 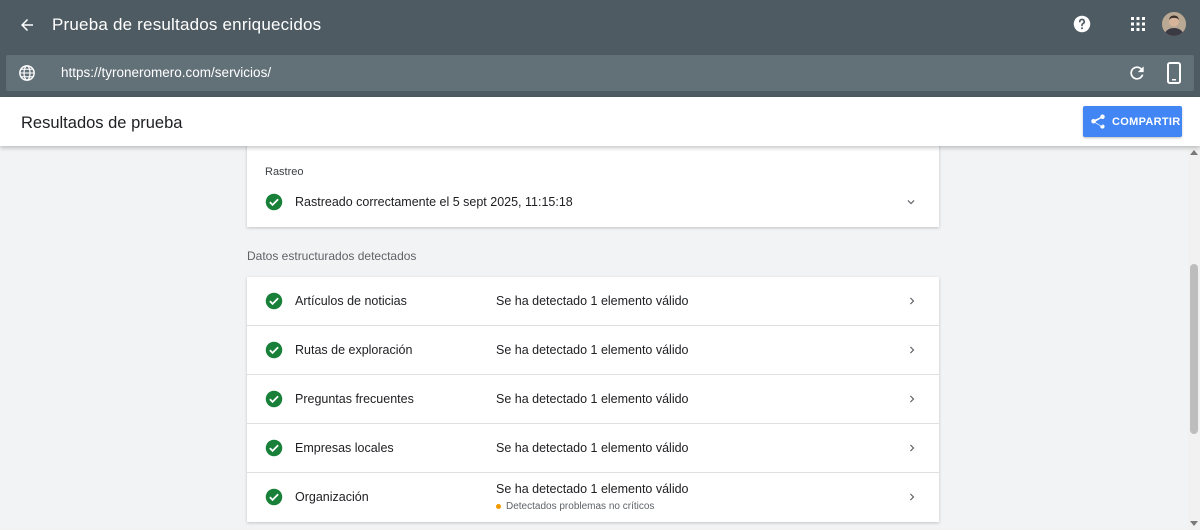 What do you see at coordinates (1174, 24) in the screenshot?
I see `avatar` at bounding box center [1174, 24].